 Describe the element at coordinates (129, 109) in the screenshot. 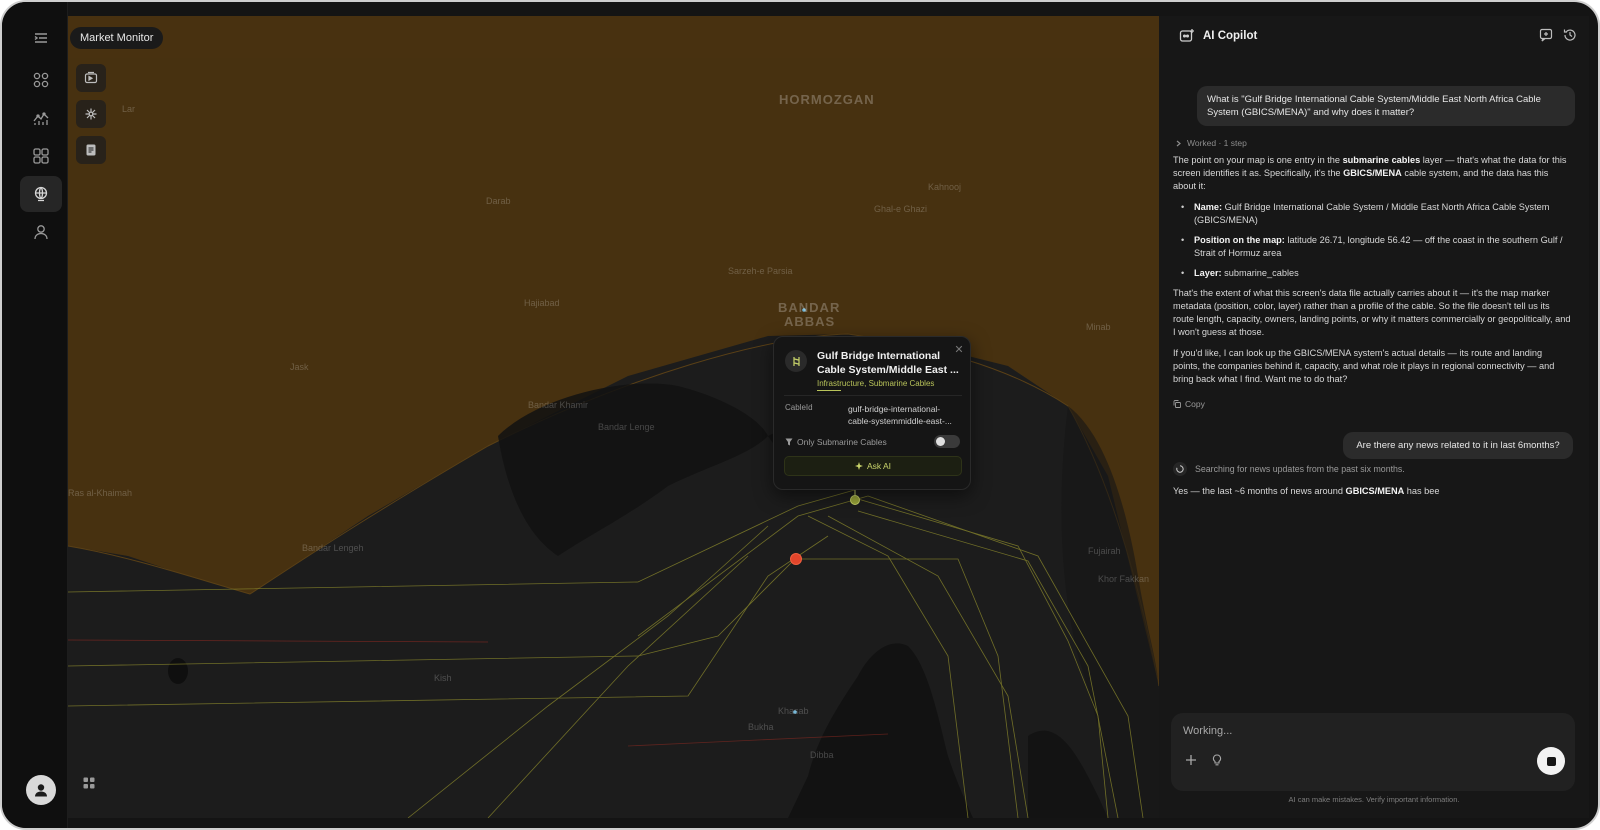

I see `map-label: Lar` at that location.